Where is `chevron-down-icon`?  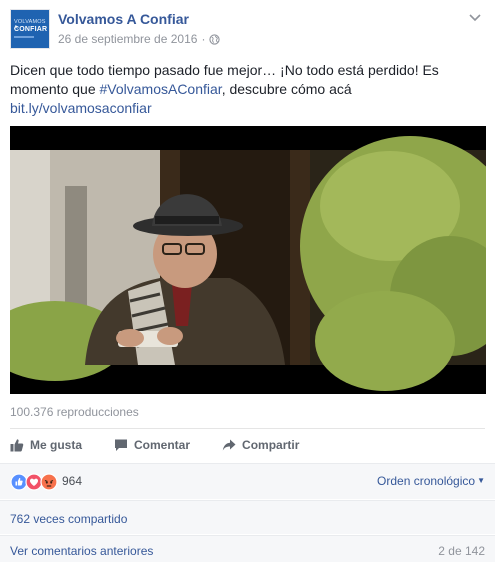
chevron-down-icon is located at coordinates (475, 17).